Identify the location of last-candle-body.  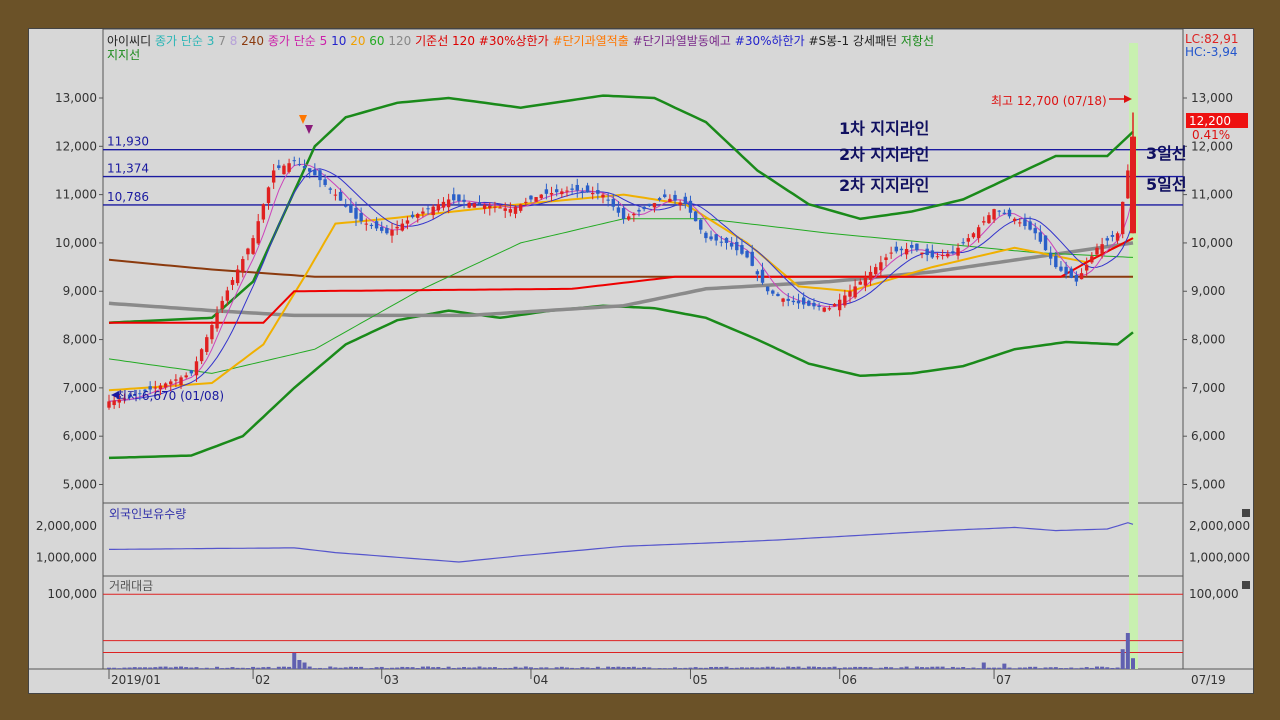
(1133, 185).